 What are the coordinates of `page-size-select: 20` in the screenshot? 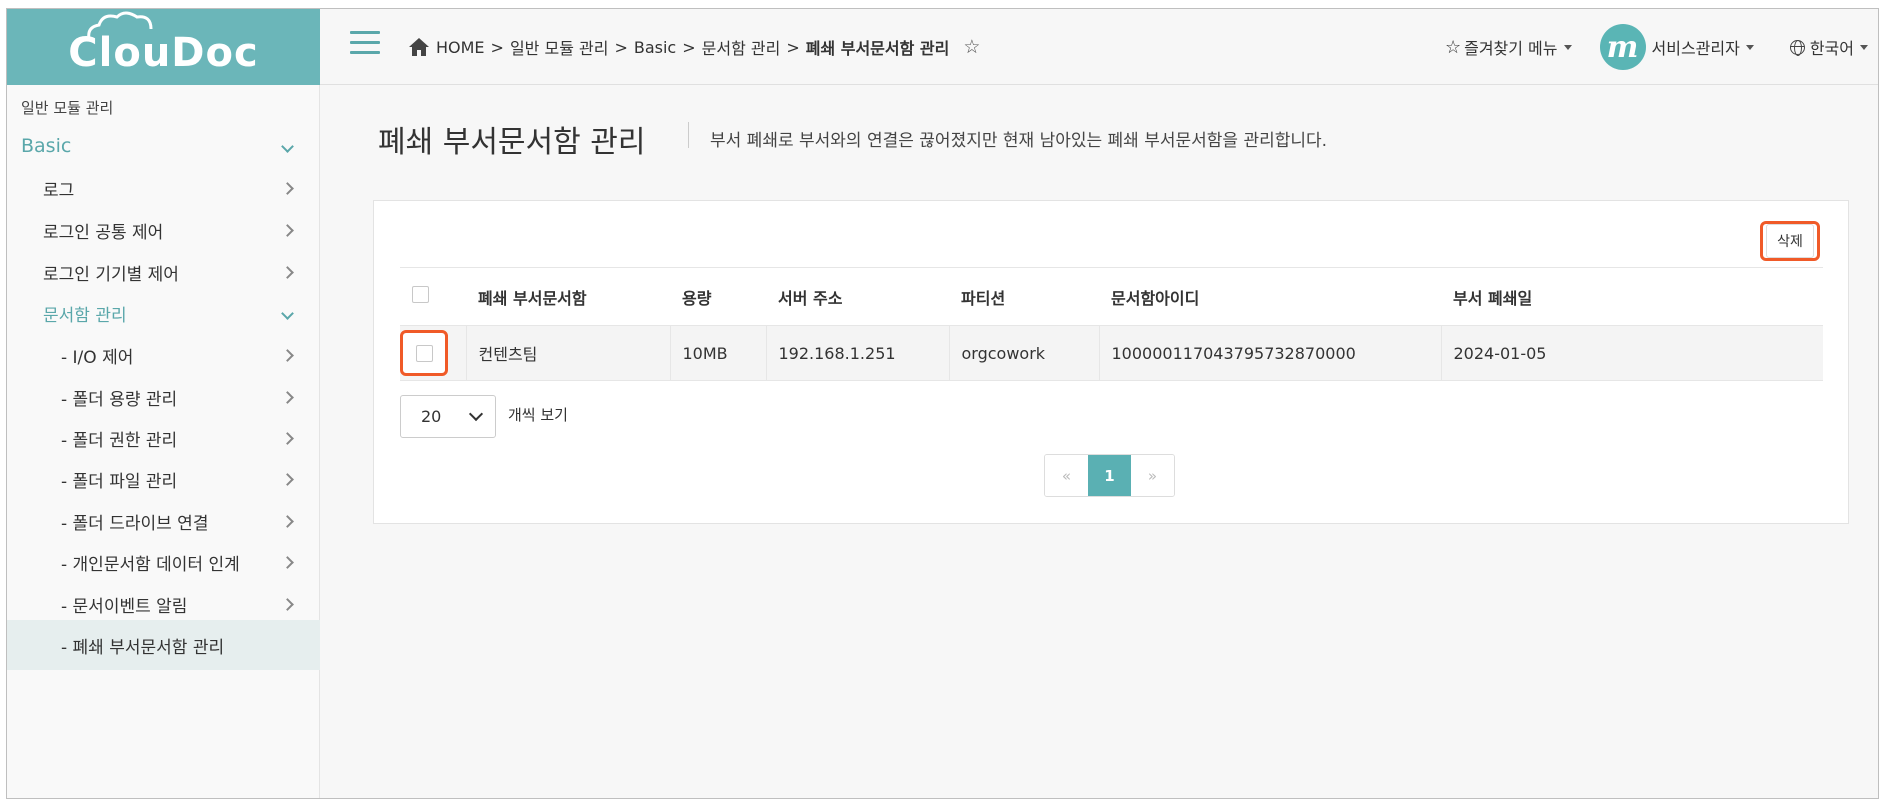 It's located at (448, 416).